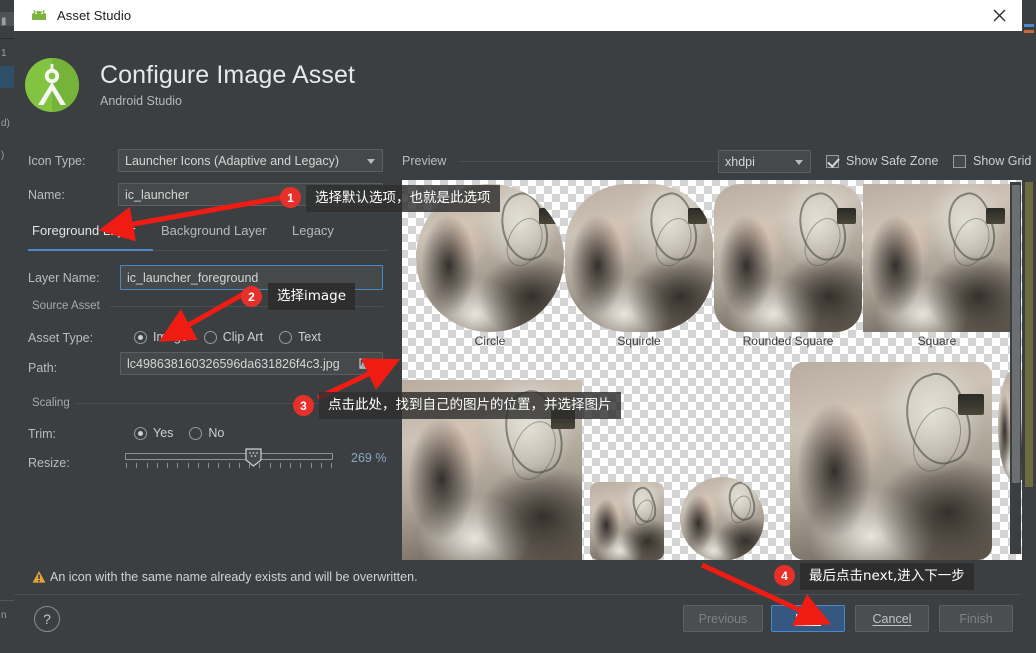 The height and width of the screenshot is (653, 1036). I want to click on annotation-tip-3: 点击此处，找到自己的图片的位置，并选择图片, so click(470, 406).